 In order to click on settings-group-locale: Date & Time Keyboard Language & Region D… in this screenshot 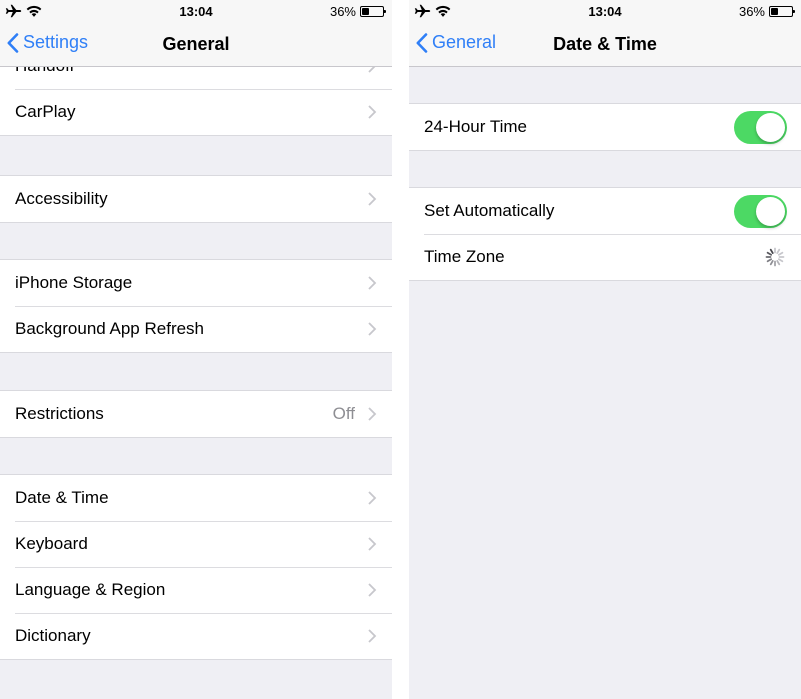, I will do `click(196, 567)`.